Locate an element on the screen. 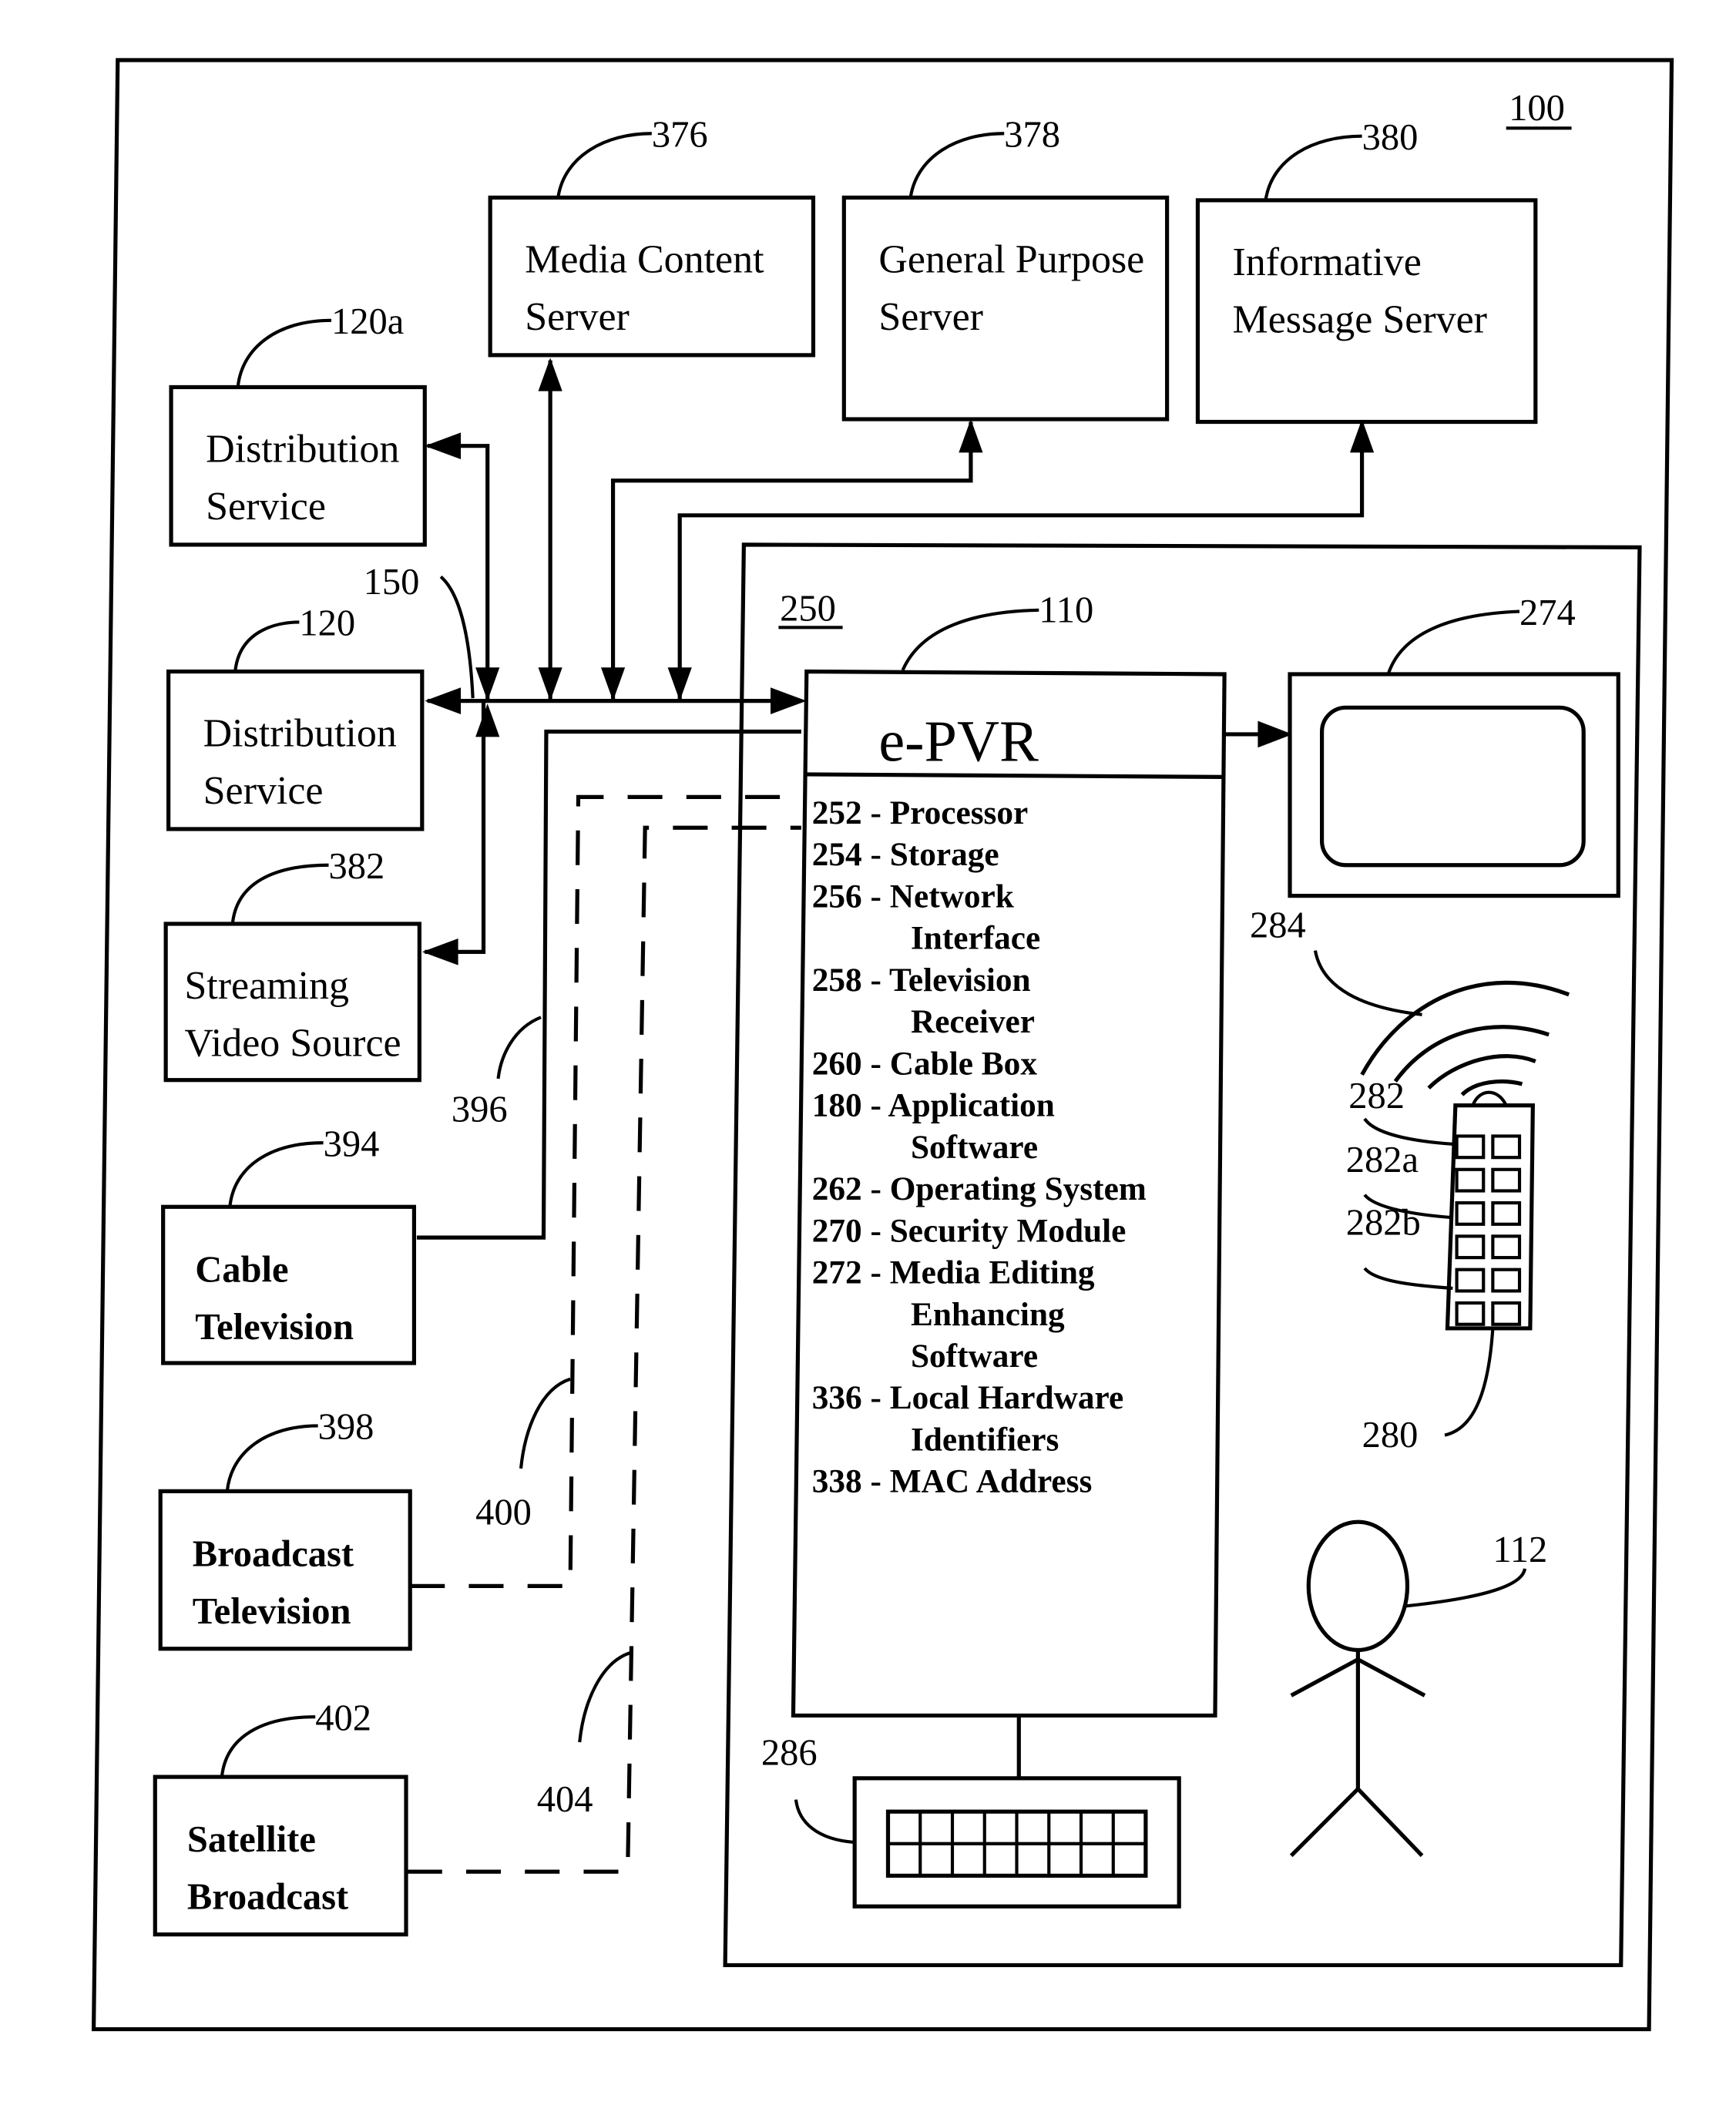 Image resolution: width=1736 pixels, height=2112 pixels. epvr-component-item: 252 - Processor is located at coordinates (920, 813).